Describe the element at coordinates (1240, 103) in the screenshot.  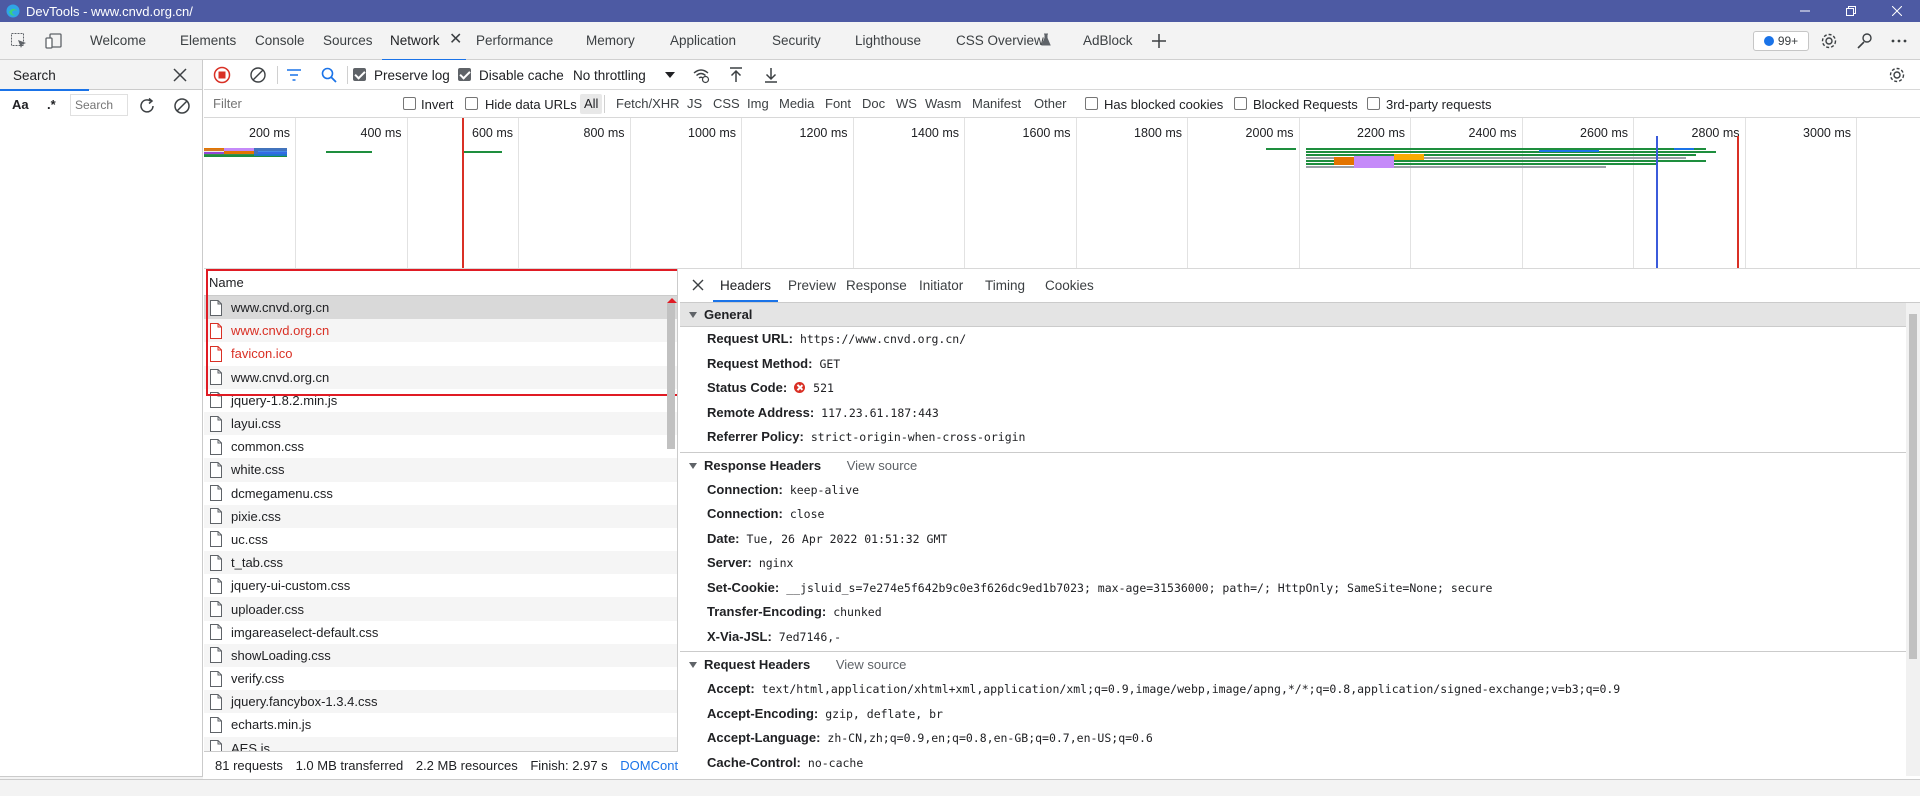
I see `blocked-requests-checkbox` at that location.